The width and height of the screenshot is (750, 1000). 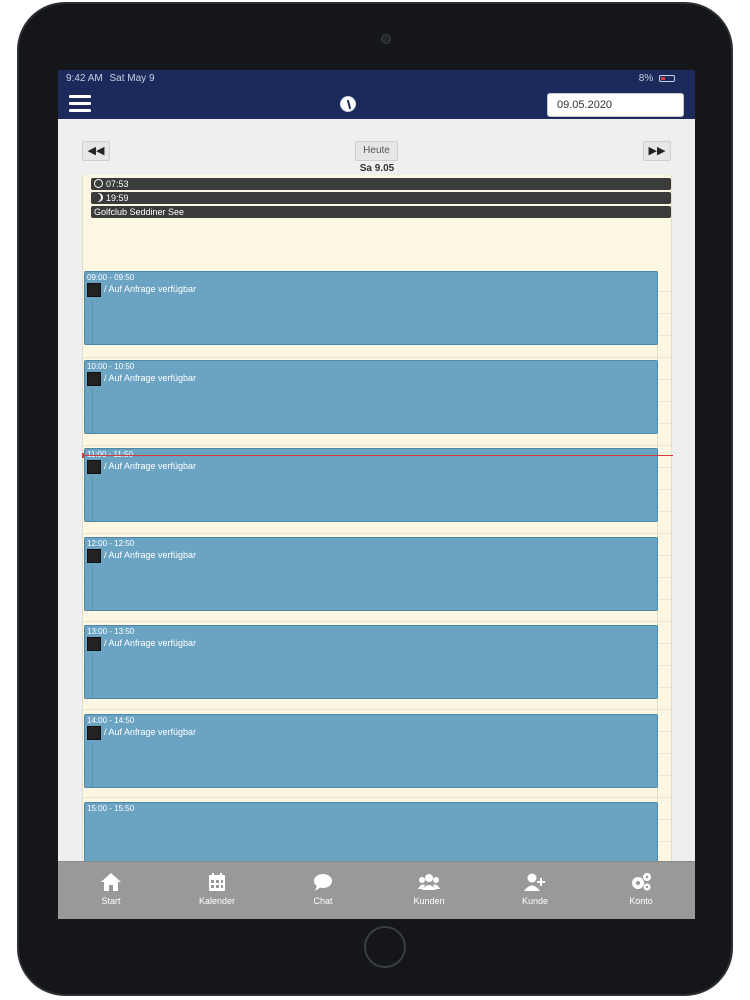 I want to click on tab-label: Konto, so click(x=641, y=901).